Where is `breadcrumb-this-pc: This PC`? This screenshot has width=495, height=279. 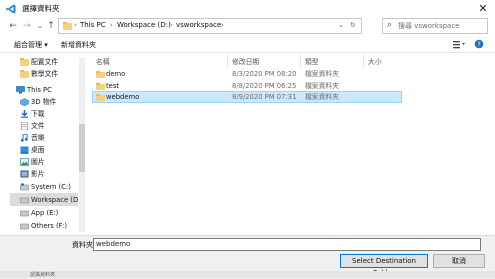 breadcrumb-this-pc: This PC is located at coordinates (93, 25).